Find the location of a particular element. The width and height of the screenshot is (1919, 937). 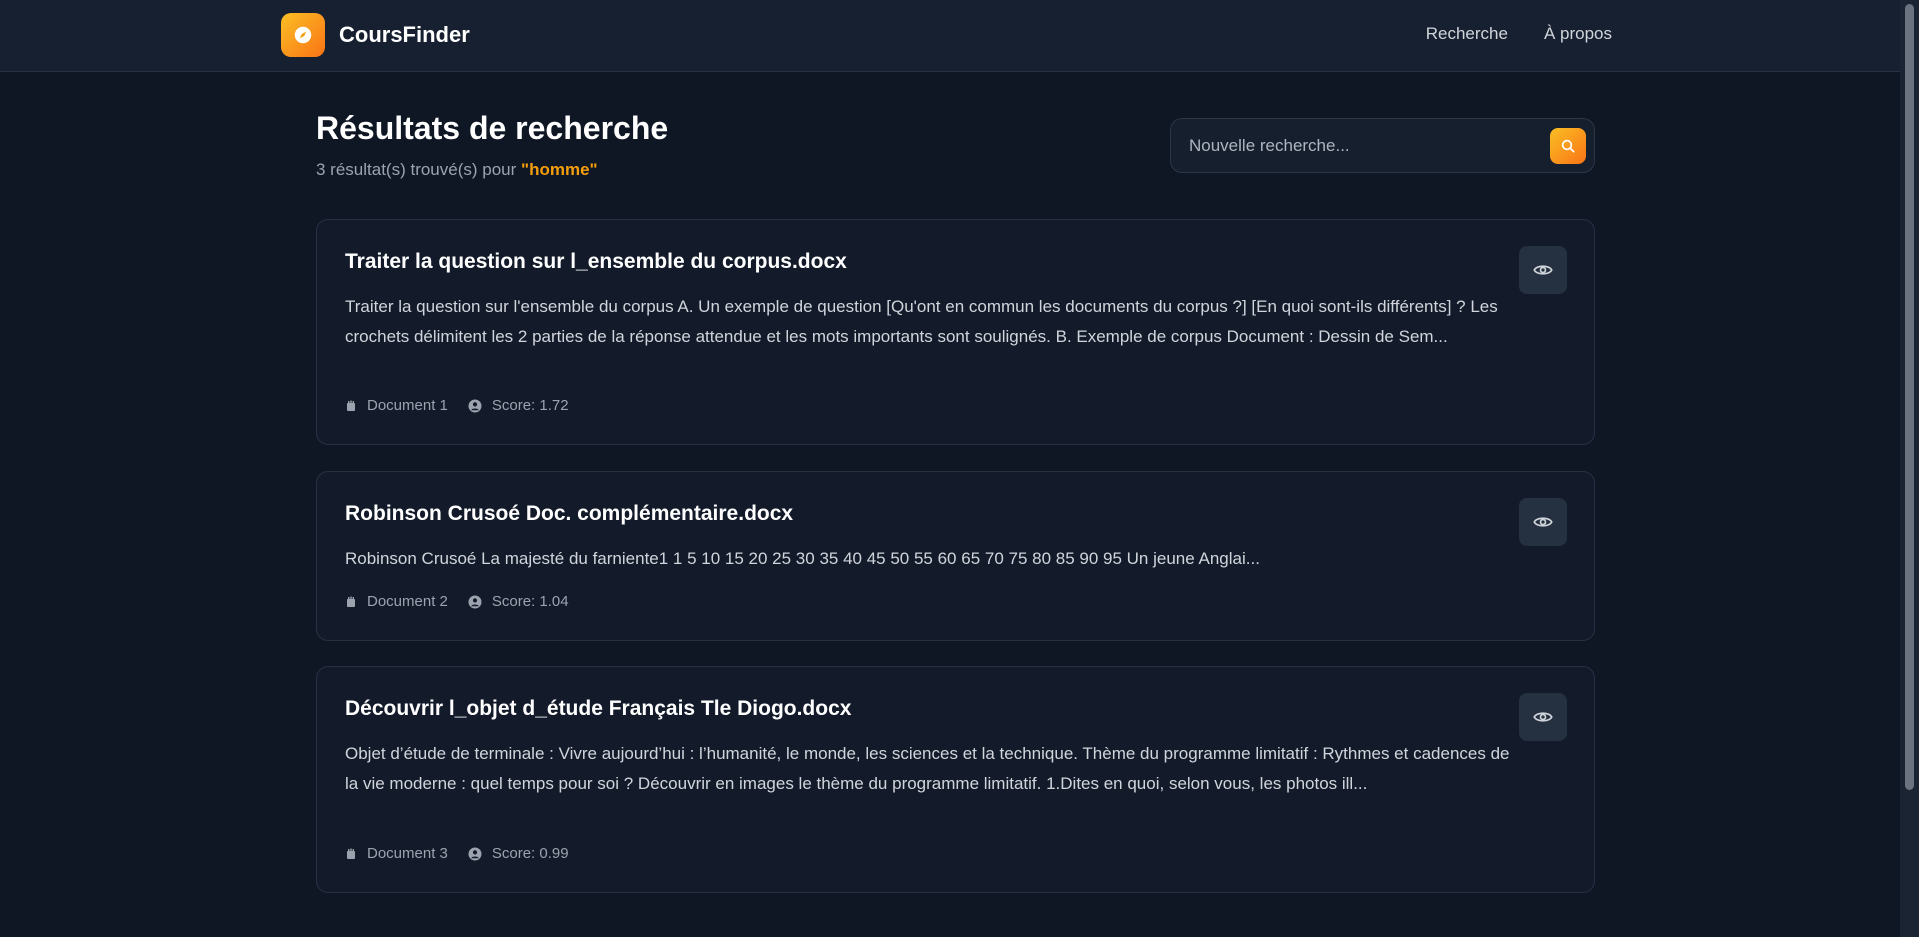

results-count-text: 3 résultat(s) trouvé(s) pour is located at coordinates (419, 169).